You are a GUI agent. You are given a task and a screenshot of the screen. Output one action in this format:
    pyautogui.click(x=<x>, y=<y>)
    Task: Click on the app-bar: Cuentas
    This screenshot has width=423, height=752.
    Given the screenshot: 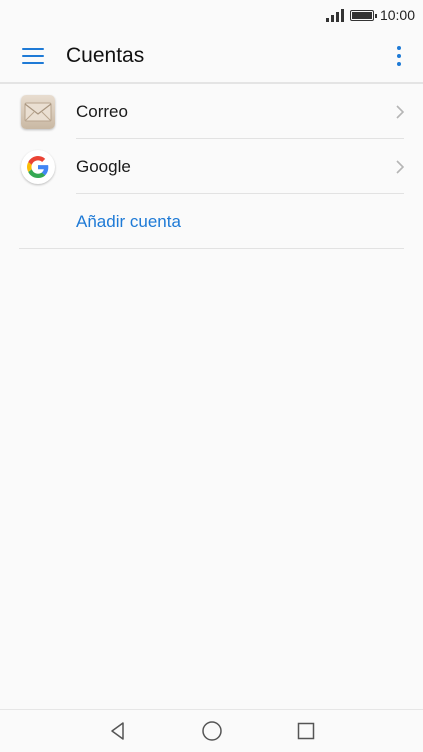 What is the action you would take?
    pyautogui.click(x=211, y=57)
    